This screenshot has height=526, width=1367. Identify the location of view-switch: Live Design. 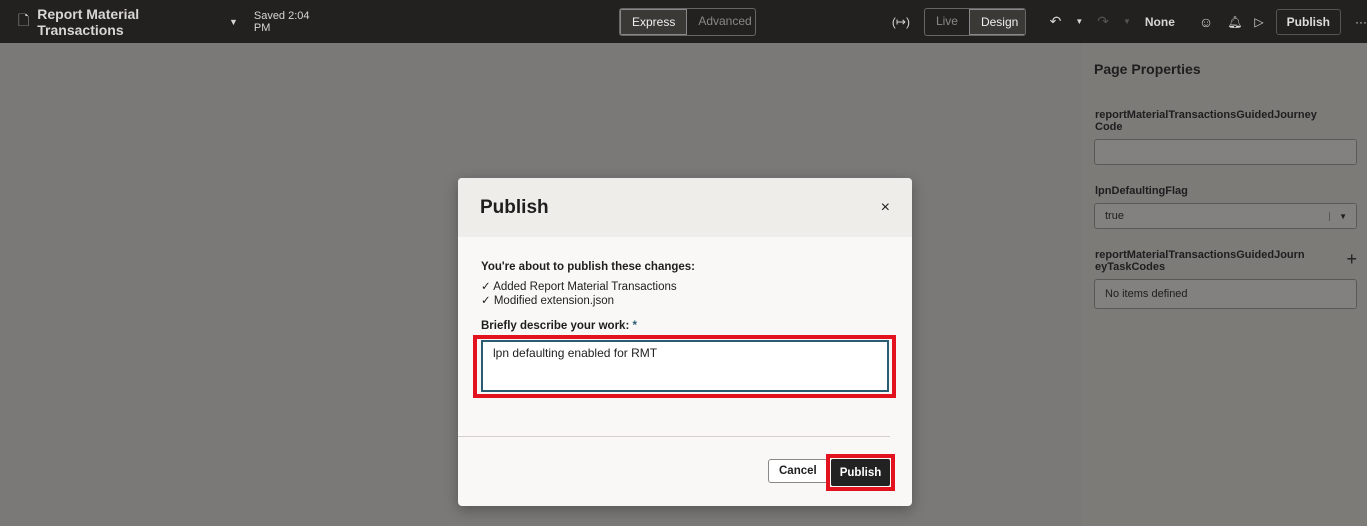
(974, 21).